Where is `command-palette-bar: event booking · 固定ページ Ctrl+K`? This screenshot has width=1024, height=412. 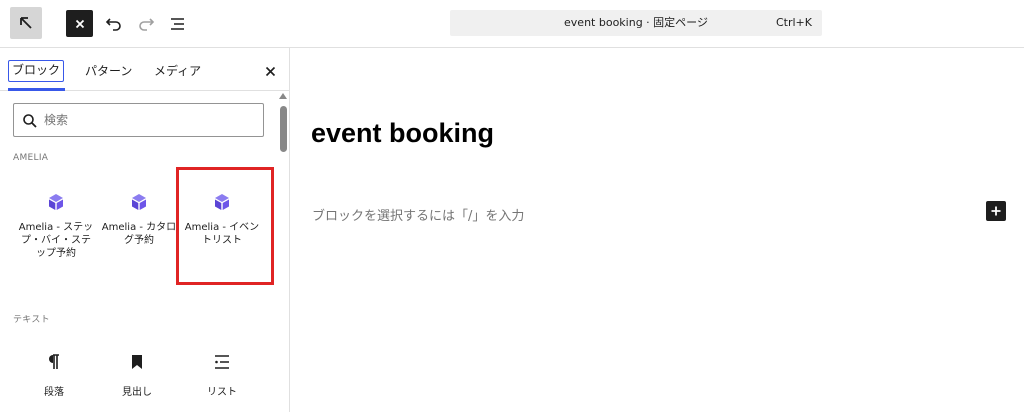 command-palette-bar: event booking · 固定ページ Ctrl+K is located at coordinates (636, 23).